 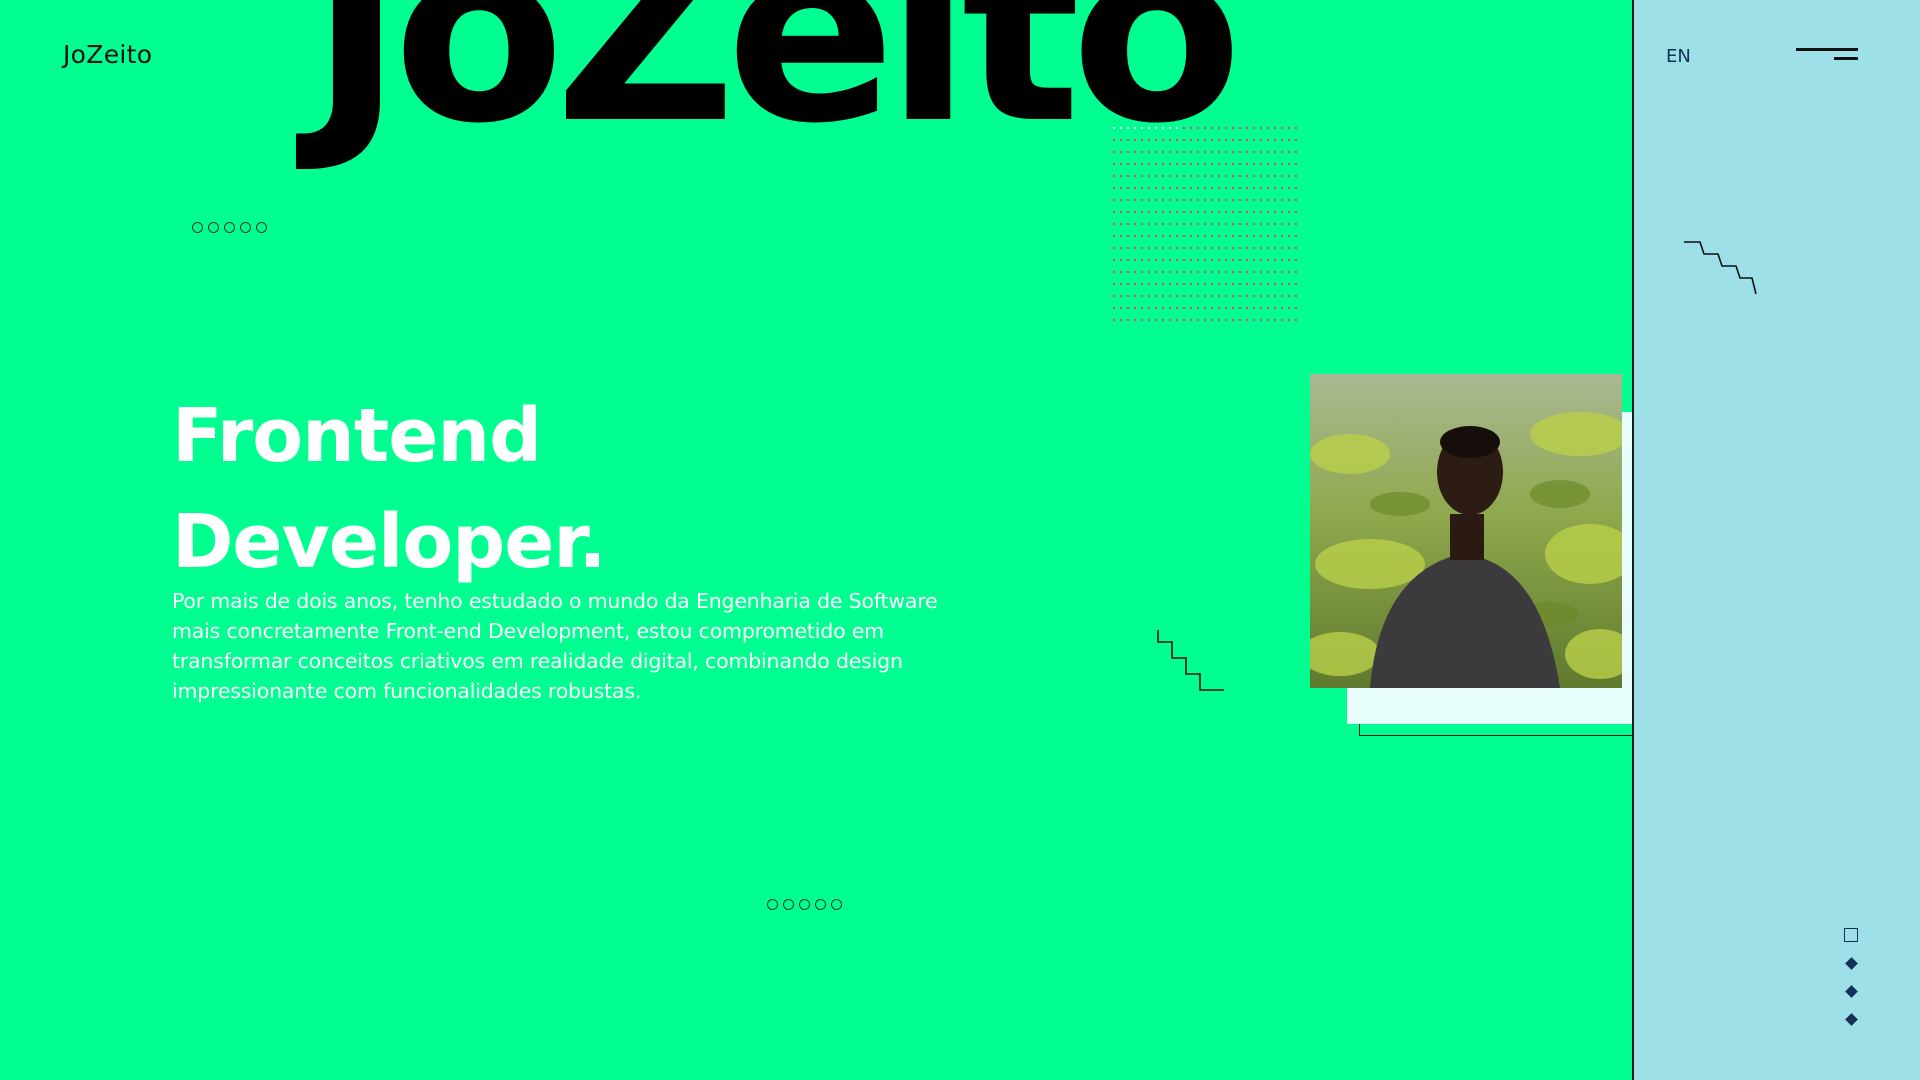 What do you see at coordinates (592, 542) in the screenshot?
I see `hero-title-period: .` at bounding box center [592, 542].